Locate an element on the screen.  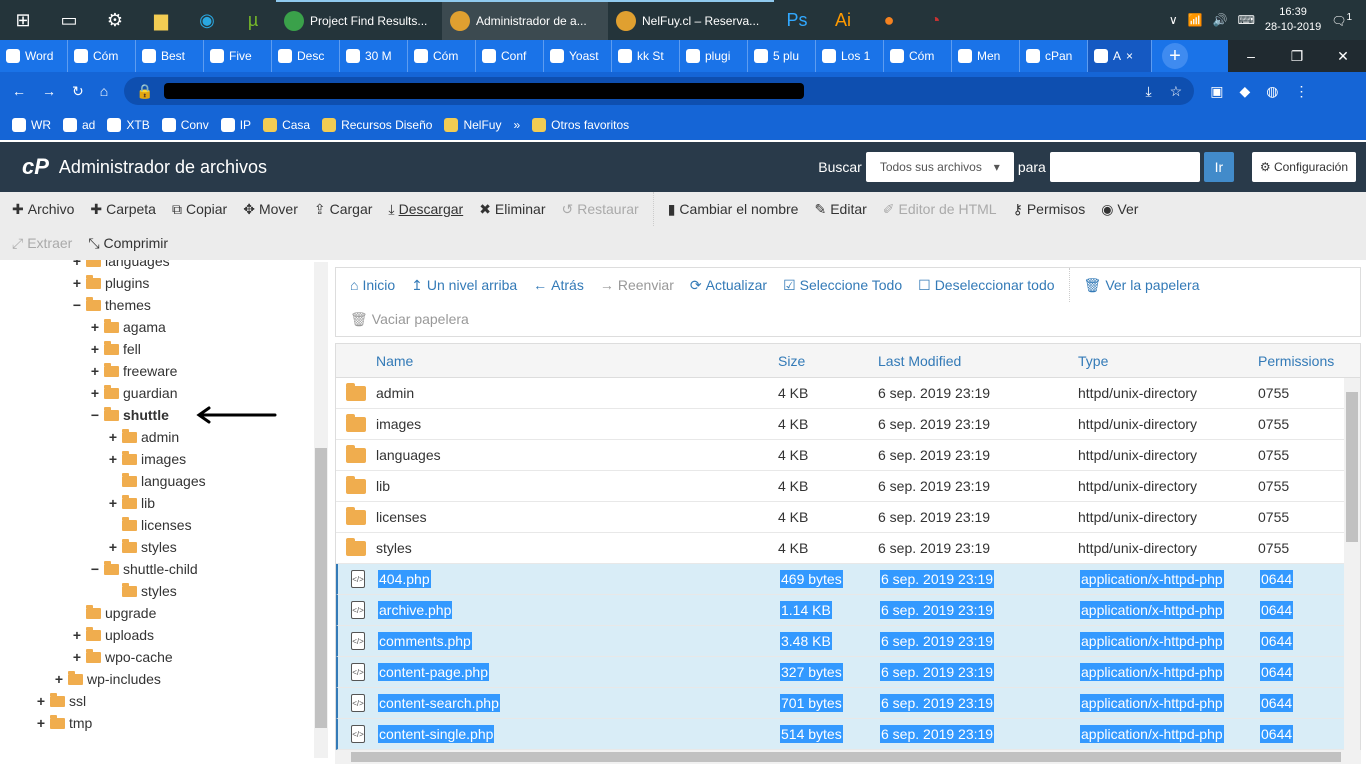
start-icon: ⊞ is located at coordinates (23, 20).